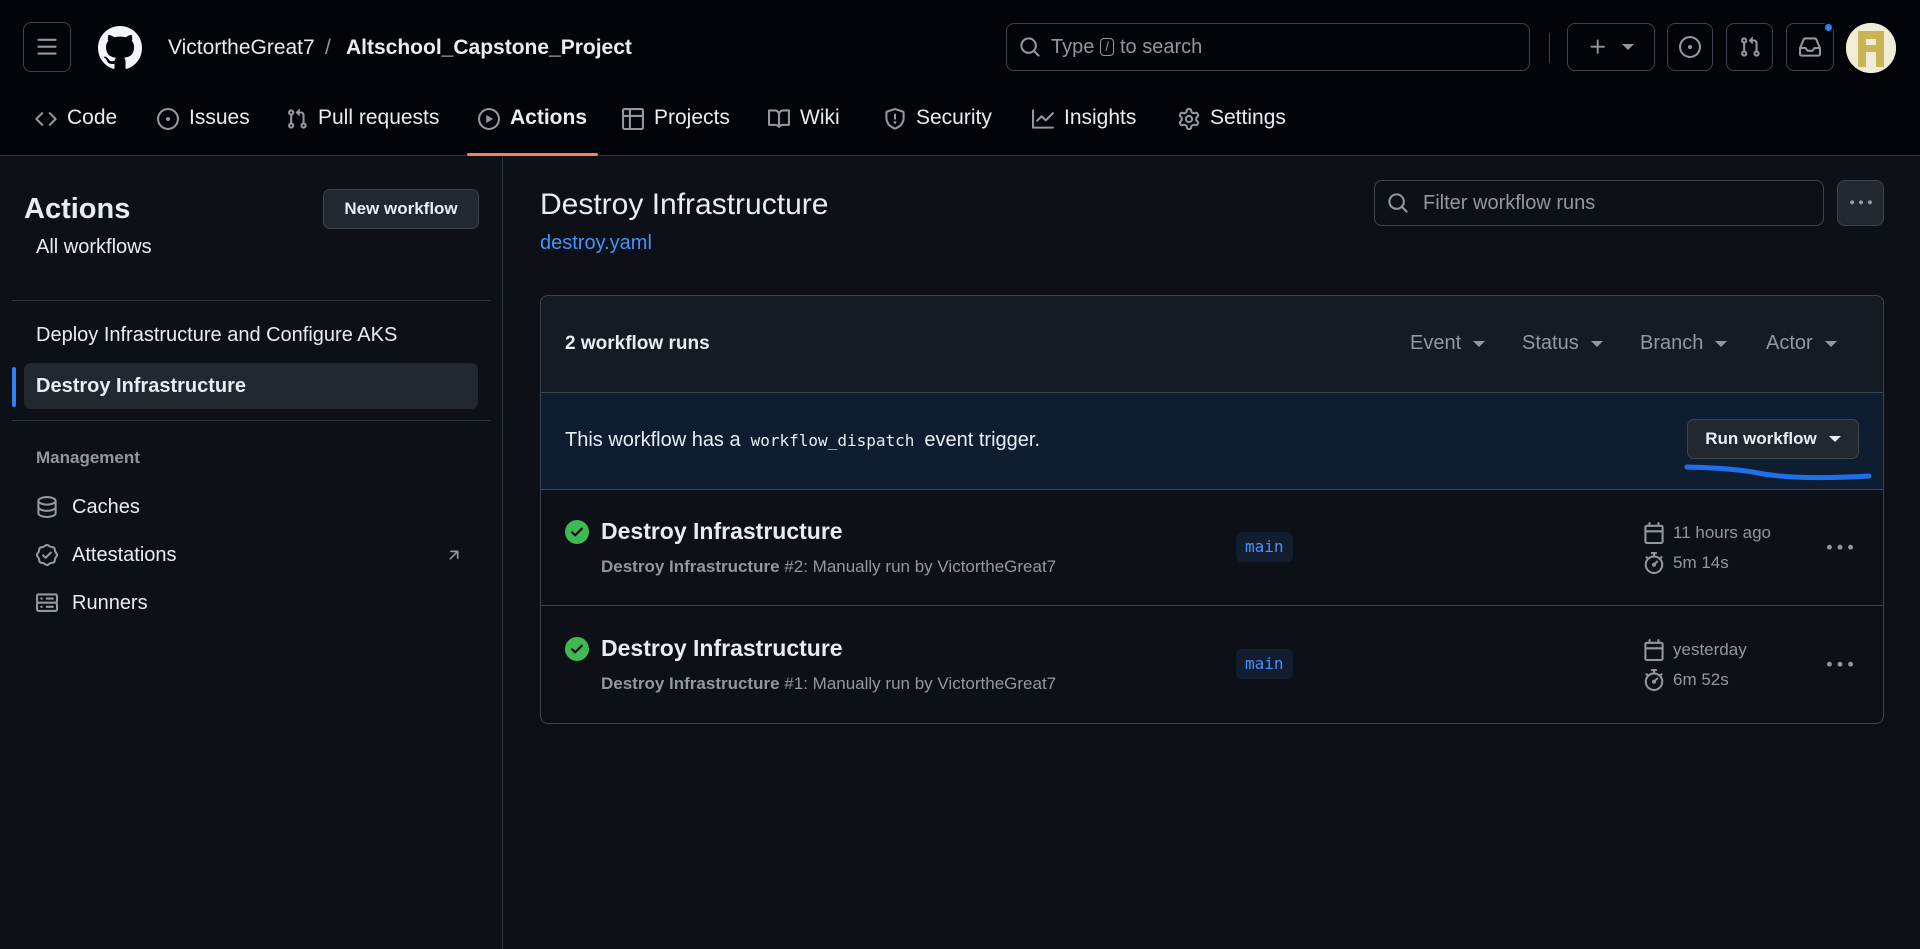 The height and width of the screenshot is (949, 1920). Describe the element at coordinates (106, 506) in the screenshot. I see `sidebar-item-caches-label: Caches` at that location.